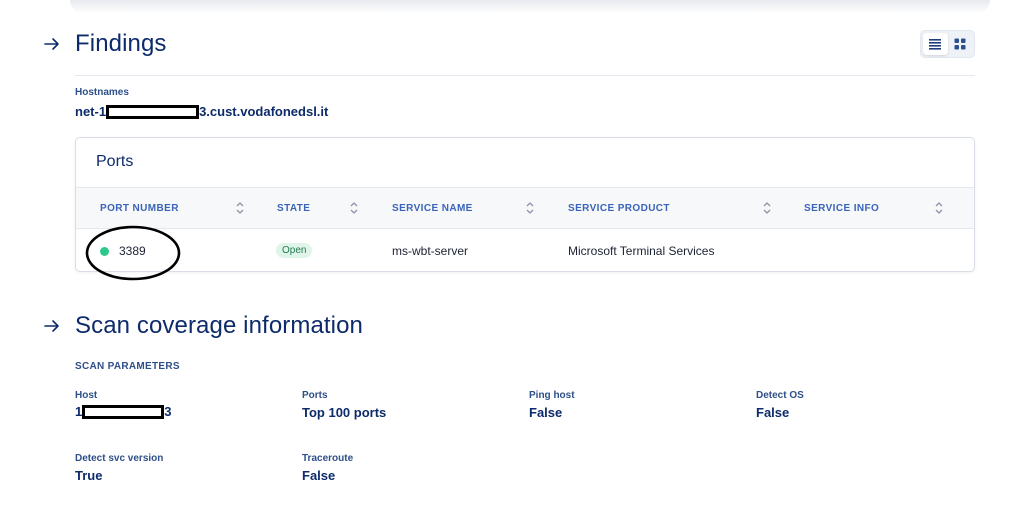 The image size is (1020, 506). I want to click on grid-view-button, so click(960, 44).